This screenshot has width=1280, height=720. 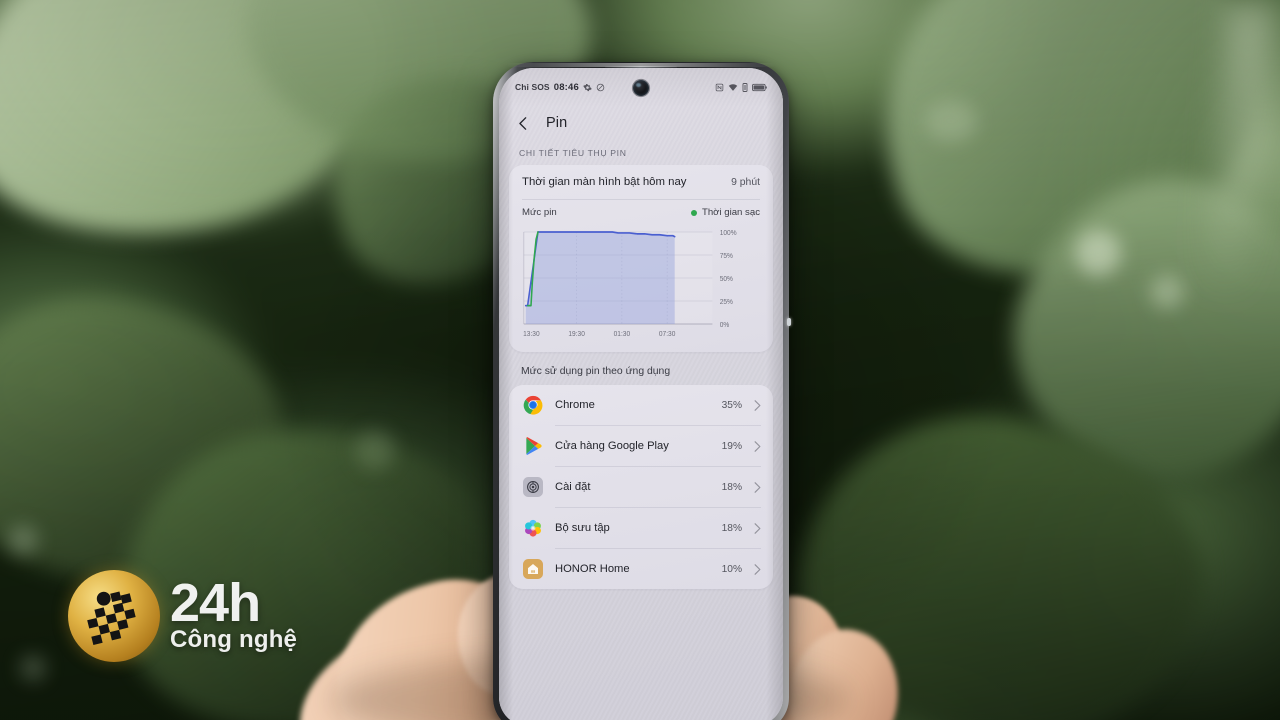 What do you see at coordinates (576, 334) in the screenshot?
I see `svg-text: 19:30` at bounding box center [576, 334].